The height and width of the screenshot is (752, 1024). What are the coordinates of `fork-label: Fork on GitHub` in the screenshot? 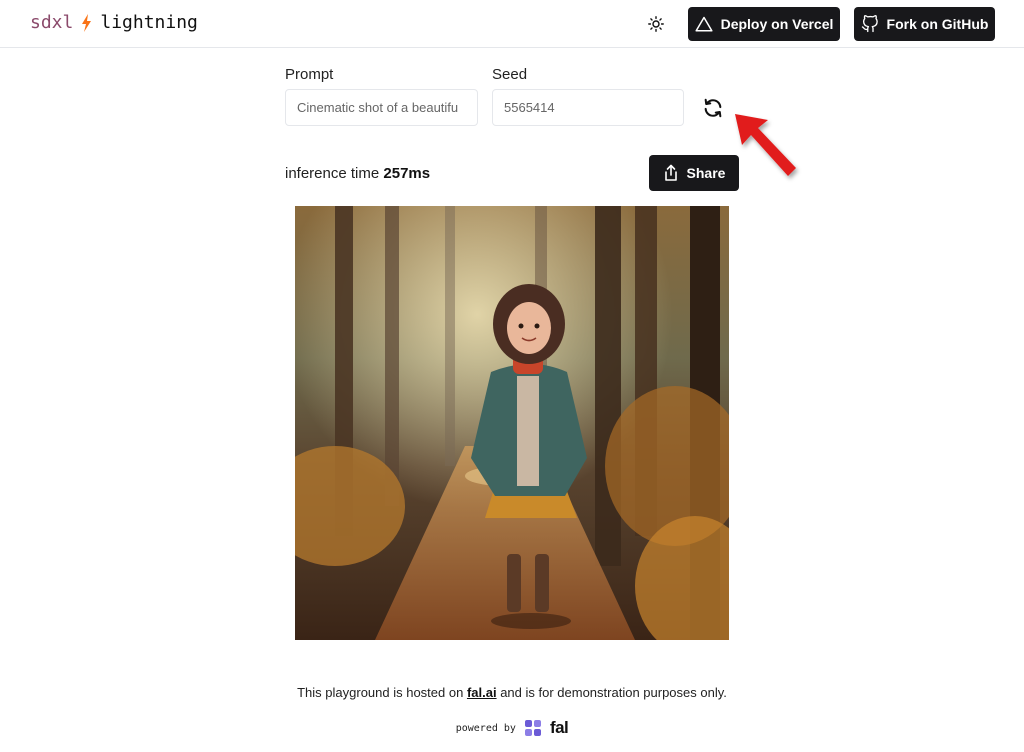 It's located at (937, 24).